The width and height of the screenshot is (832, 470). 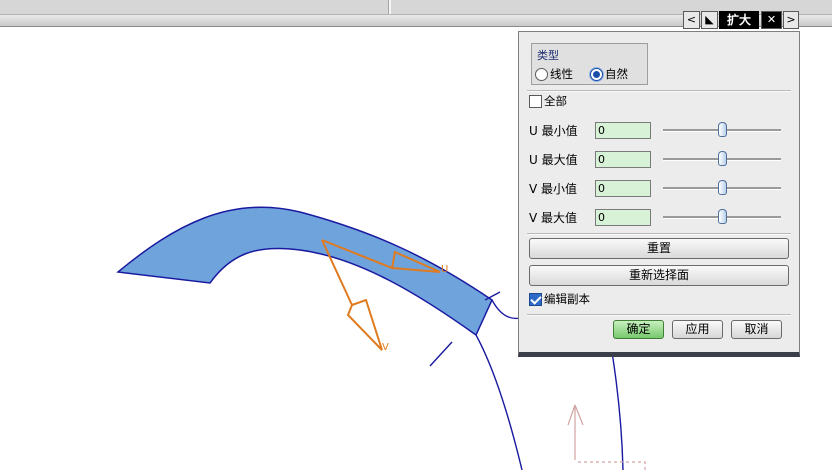 I want to click on type-group-title: 类型, so click(x=548, y=55).